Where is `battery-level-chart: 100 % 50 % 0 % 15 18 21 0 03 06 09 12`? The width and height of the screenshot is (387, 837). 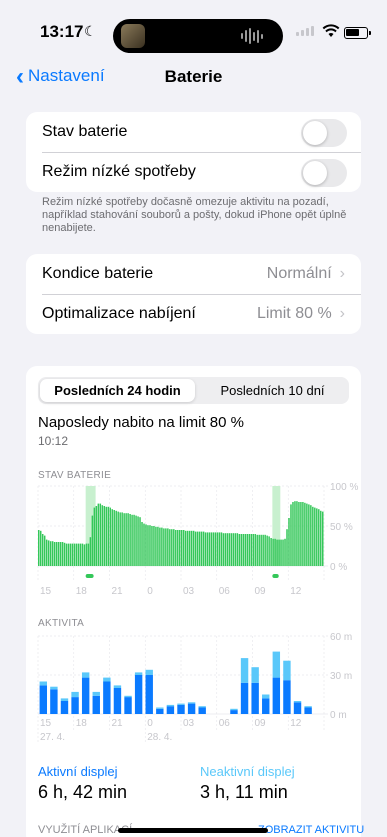 battery-level-chart: 100 % 50 % 0 % 15 18 21 0 03 06 09 12 is located at coordinates (197, 539).